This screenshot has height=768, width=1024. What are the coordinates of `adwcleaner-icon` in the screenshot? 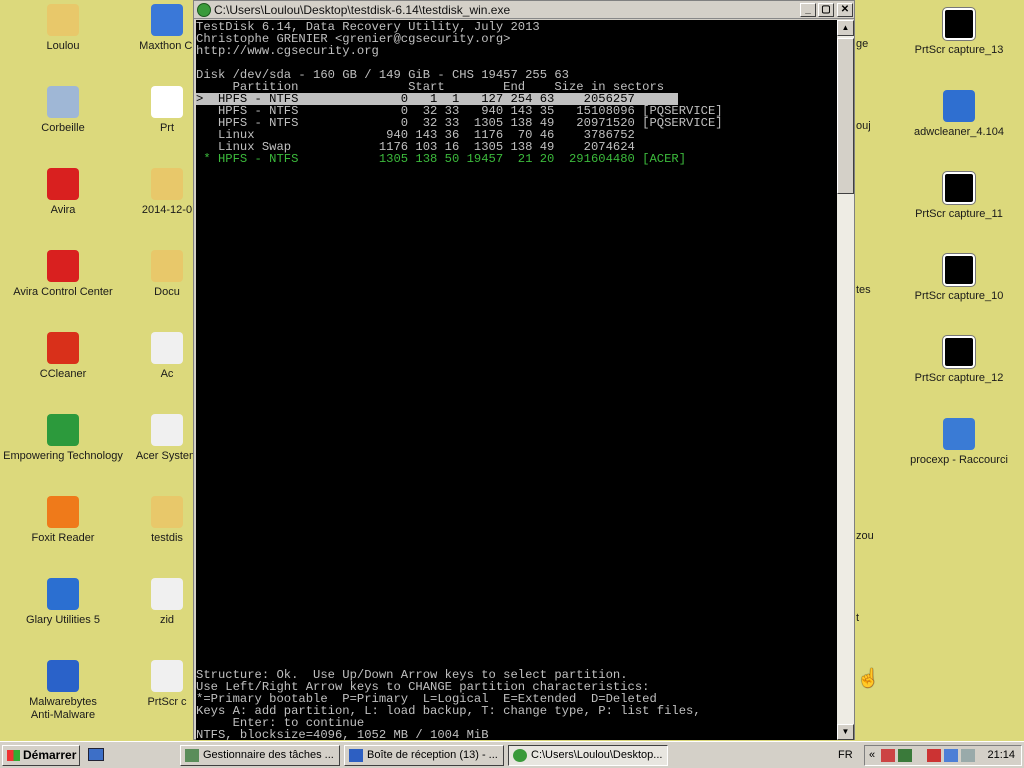 It's located at (959, 106).